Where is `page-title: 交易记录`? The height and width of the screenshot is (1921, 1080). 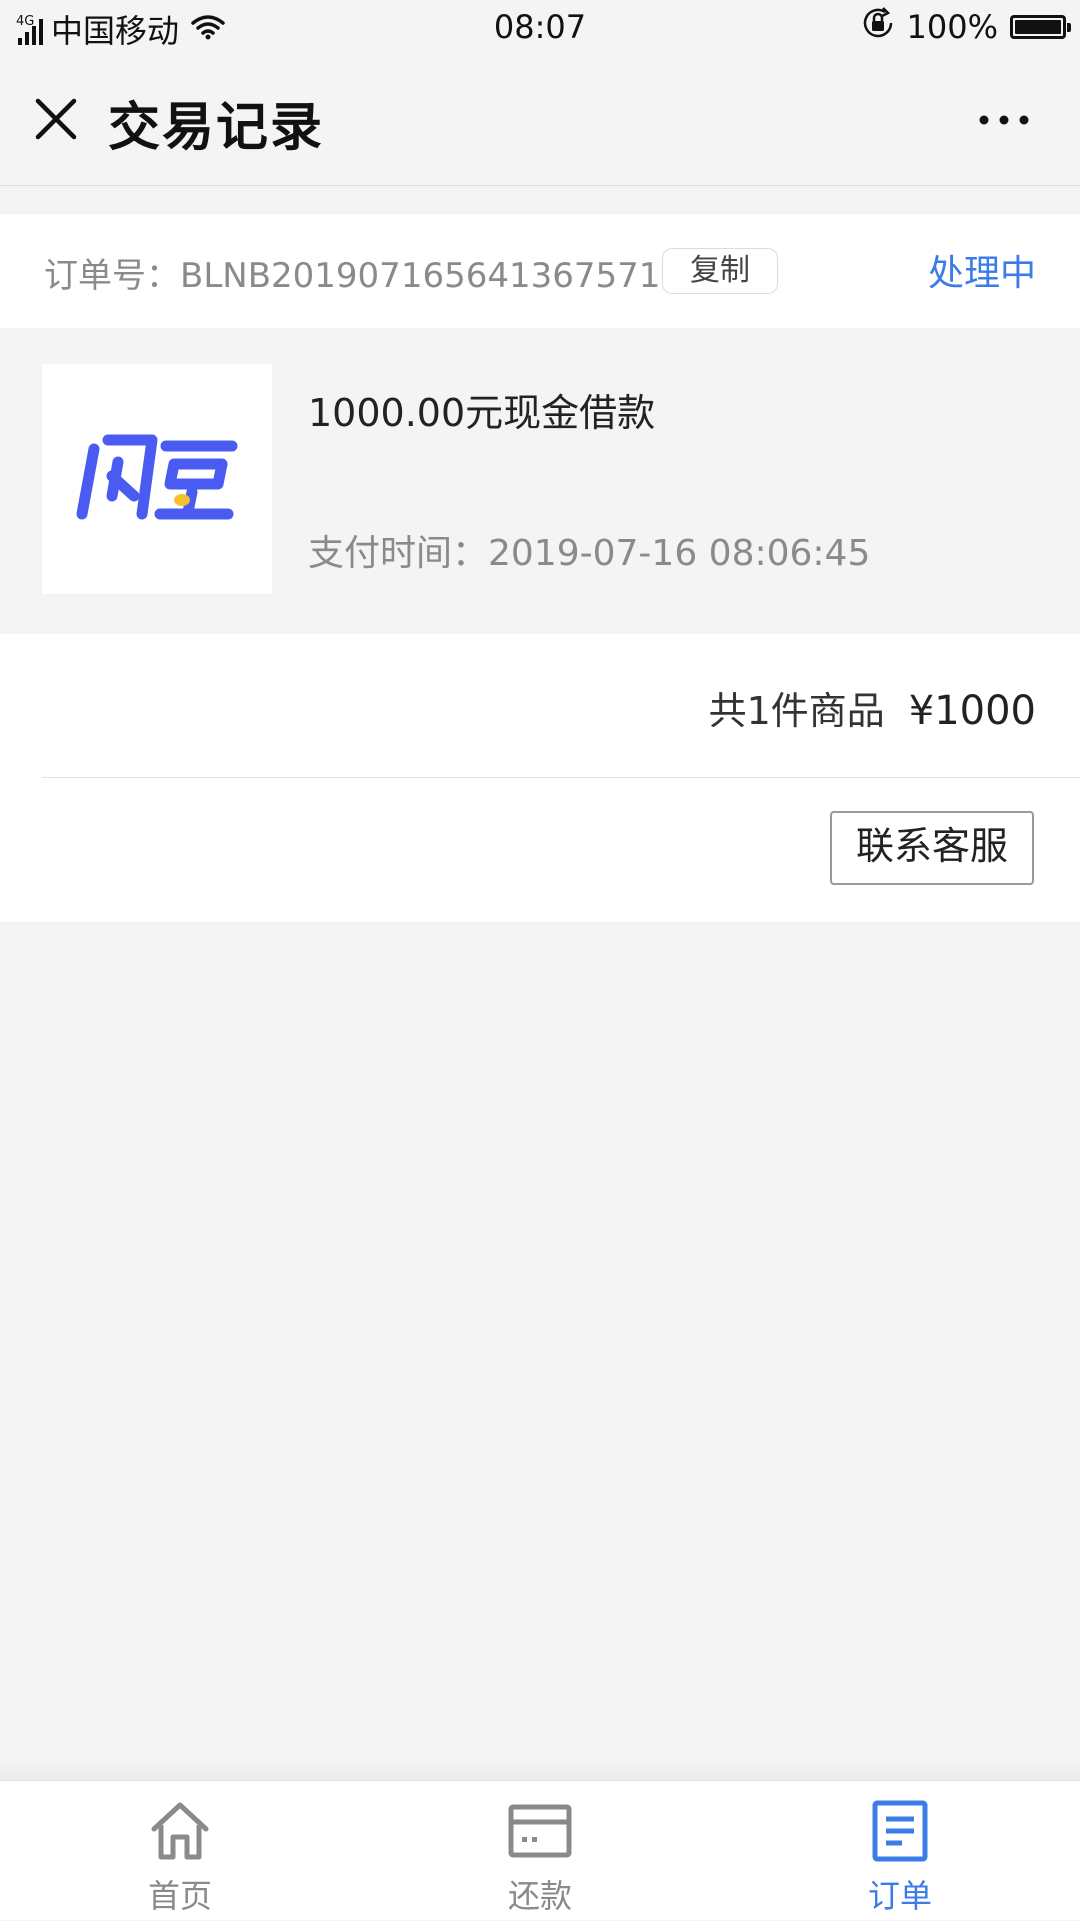
page-title: 交易记录 is located at coordinates (216, 128).